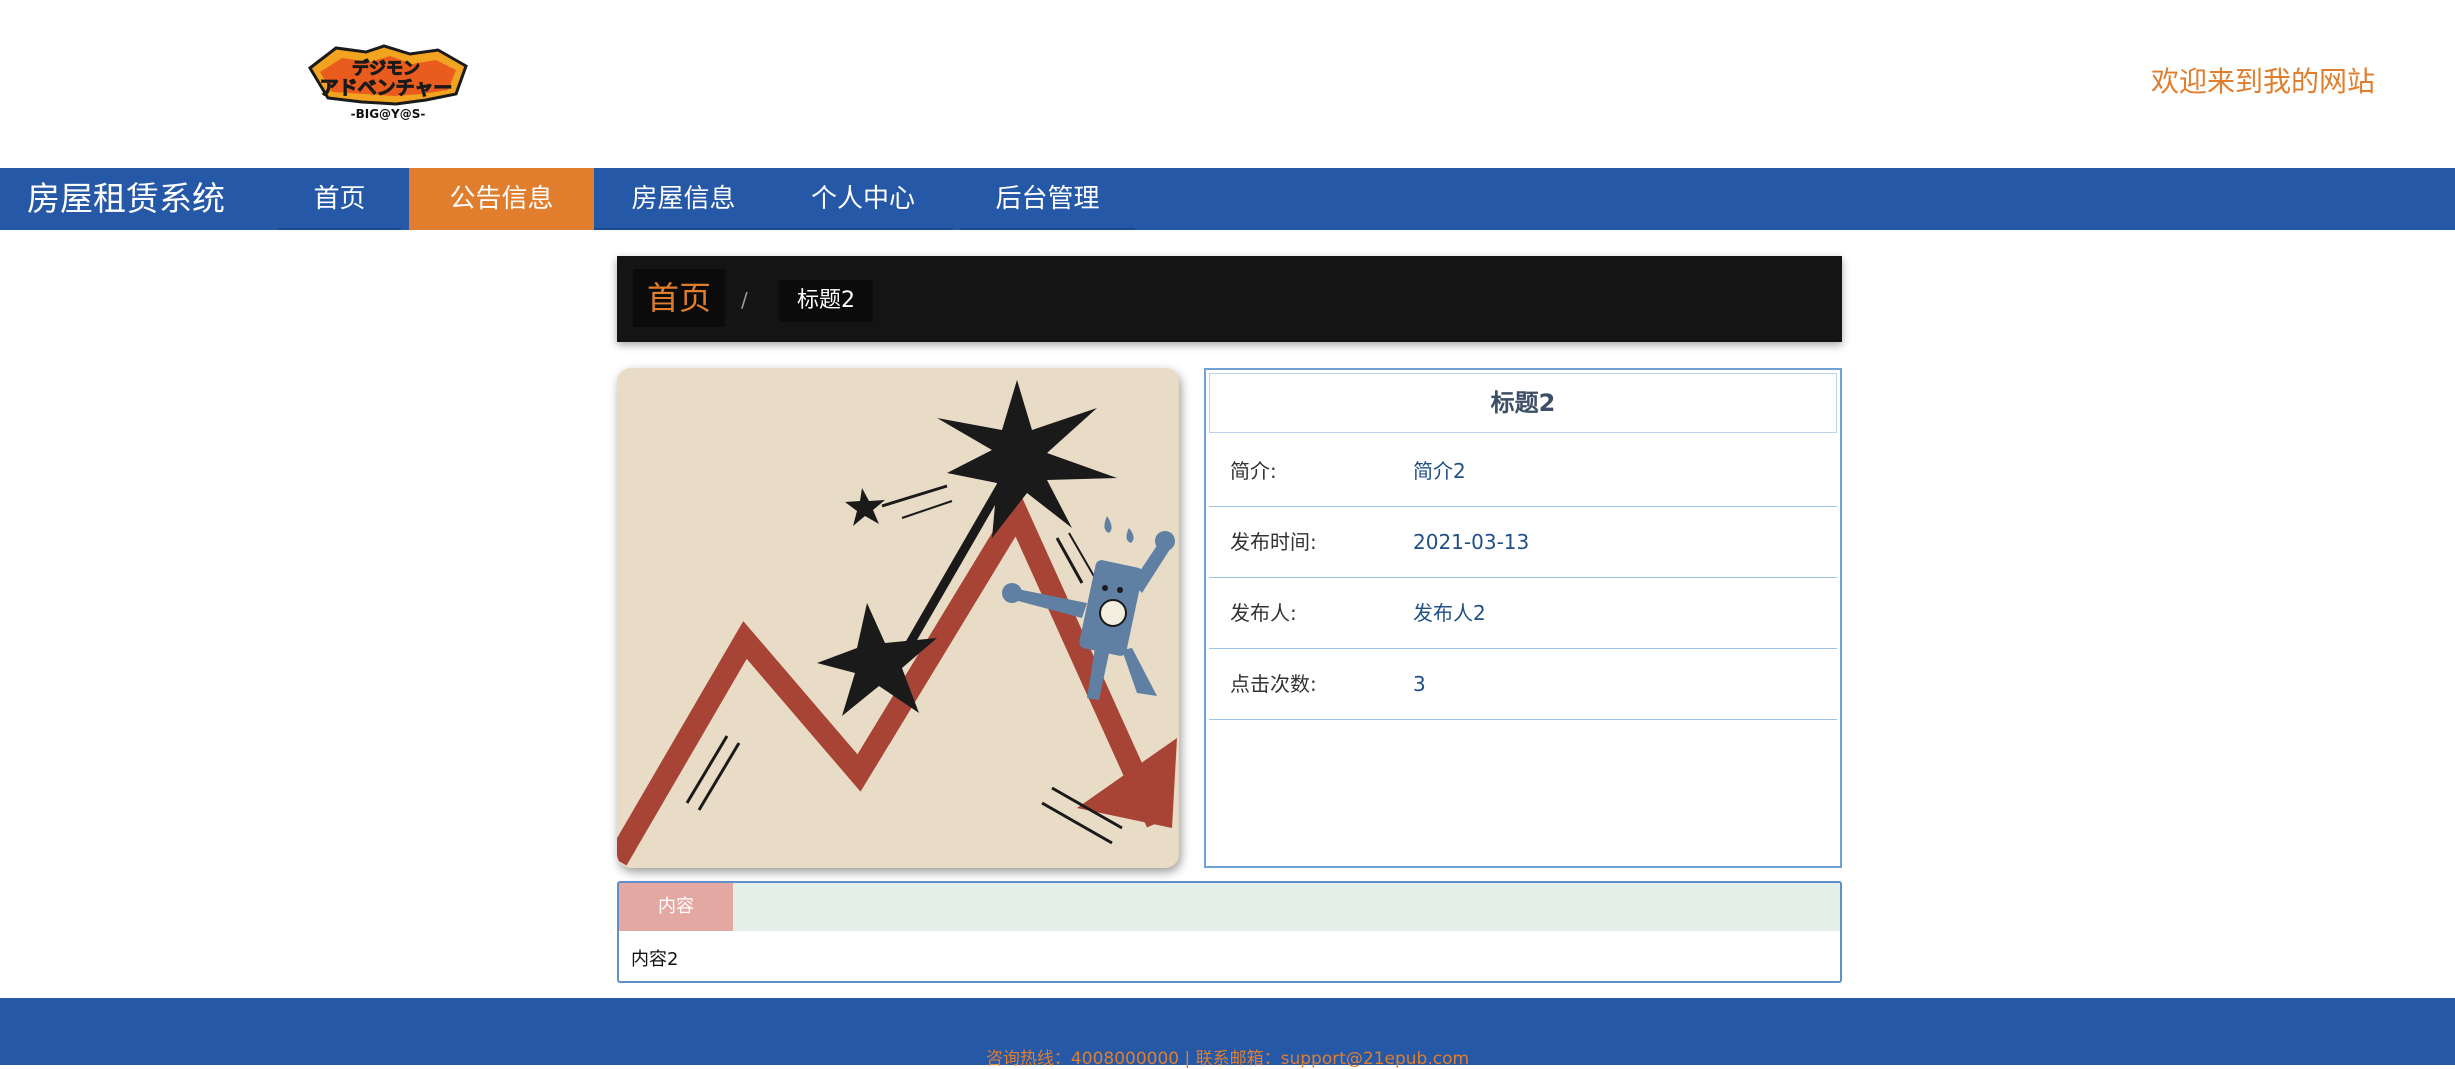 The height and width of the screenshot is (1069, 2455). I want to click on detail-value: 2021-03-13, so click(1471, 542).